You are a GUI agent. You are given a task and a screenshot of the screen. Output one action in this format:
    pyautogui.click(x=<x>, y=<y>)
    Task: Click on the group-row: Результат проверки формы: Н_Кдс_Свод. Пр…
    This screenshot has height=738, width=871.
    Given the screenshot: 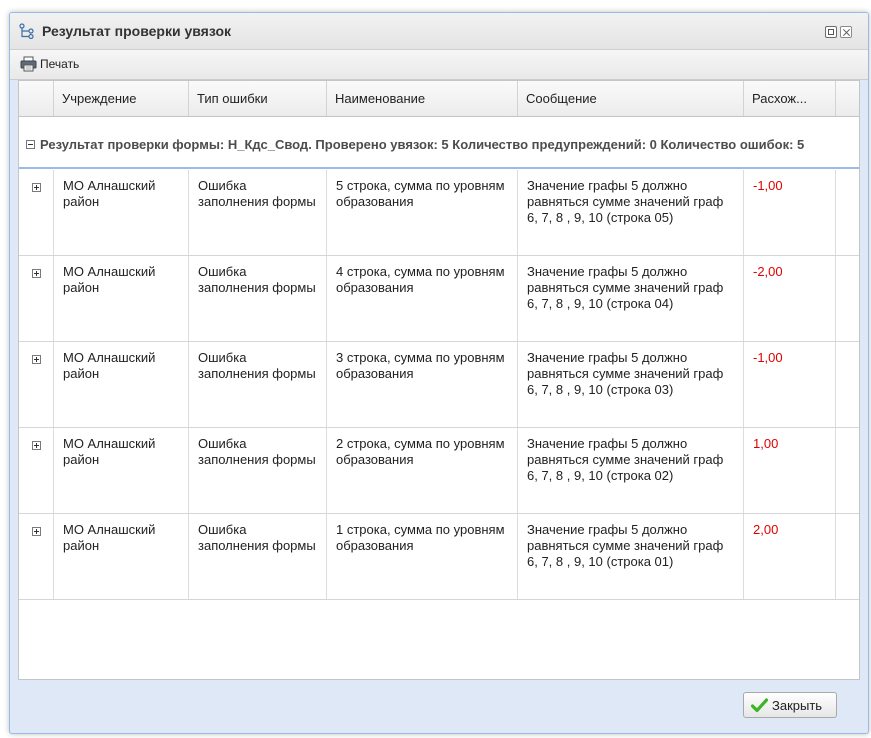 What is the action you would take?
    pyautogui.click(x=439, y=143)
    